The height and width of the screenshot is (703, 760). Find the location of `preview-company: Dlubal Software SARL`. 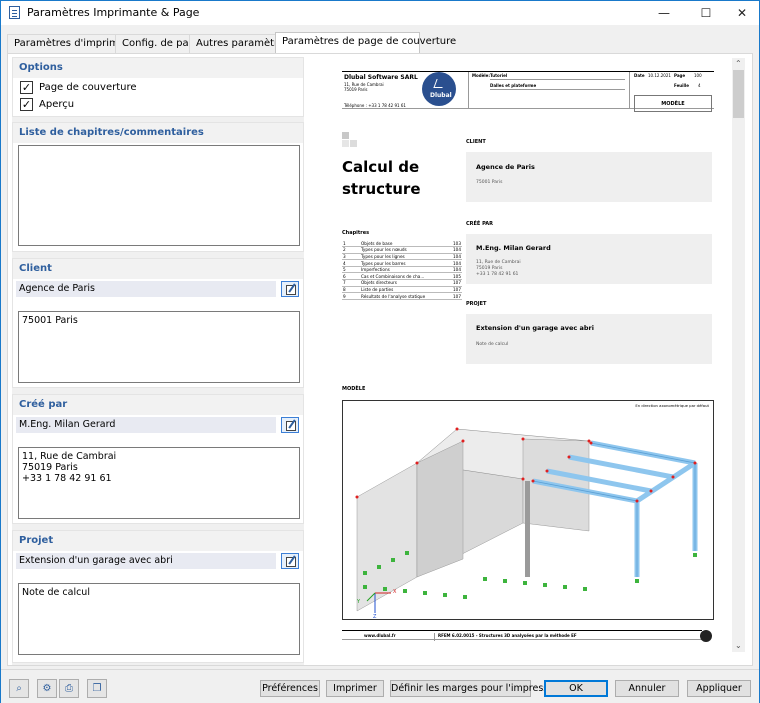

preview-company: Dlubal Software SARL is located at coordinates (381, 77).